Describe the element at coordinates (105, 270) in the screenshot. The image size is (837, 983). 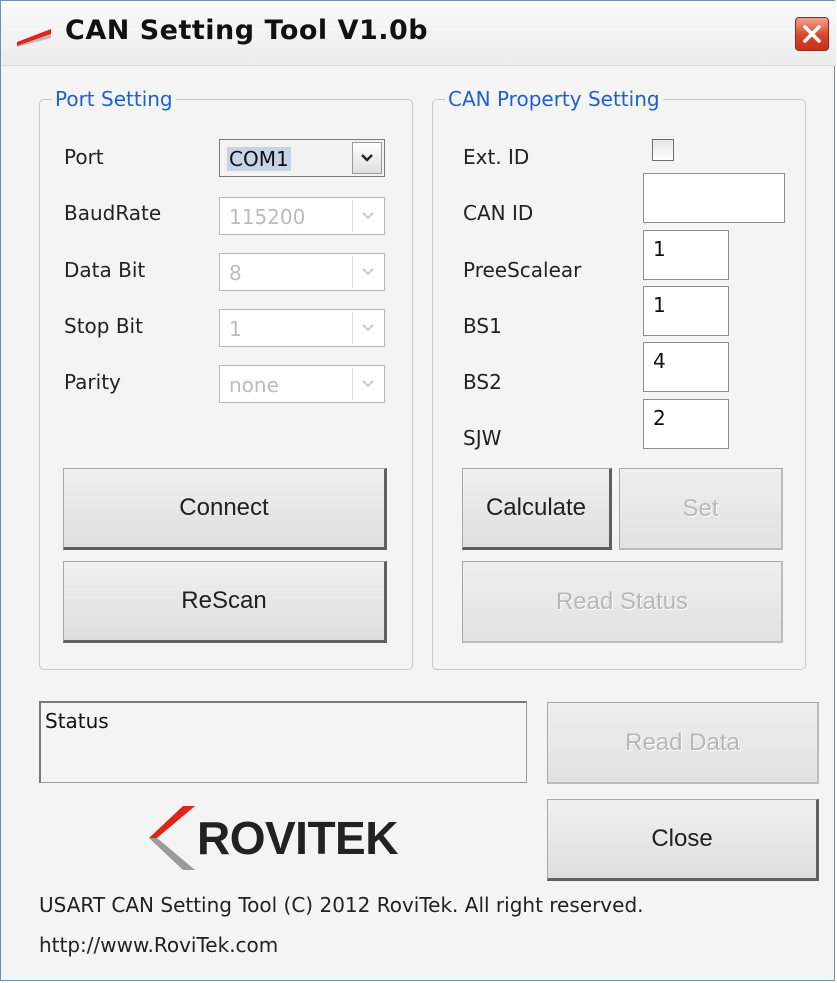
I see `data-bit-label: Data Bit` at that location.